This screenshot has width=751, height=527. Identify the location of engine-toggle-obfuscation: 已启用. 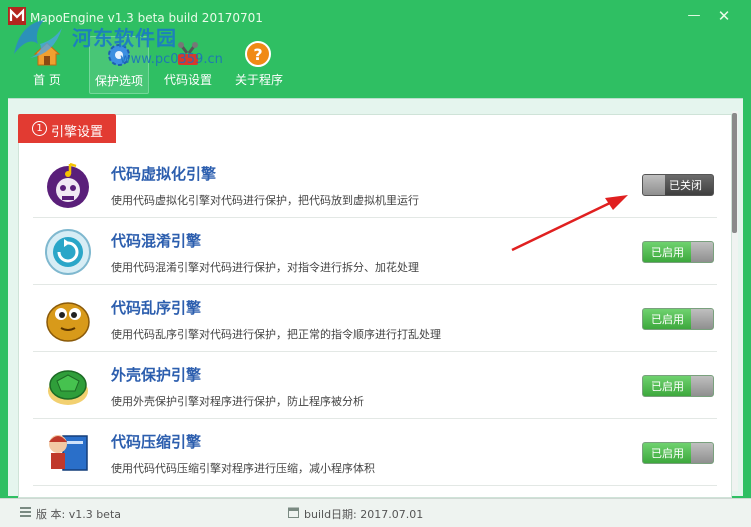
(678, 252).